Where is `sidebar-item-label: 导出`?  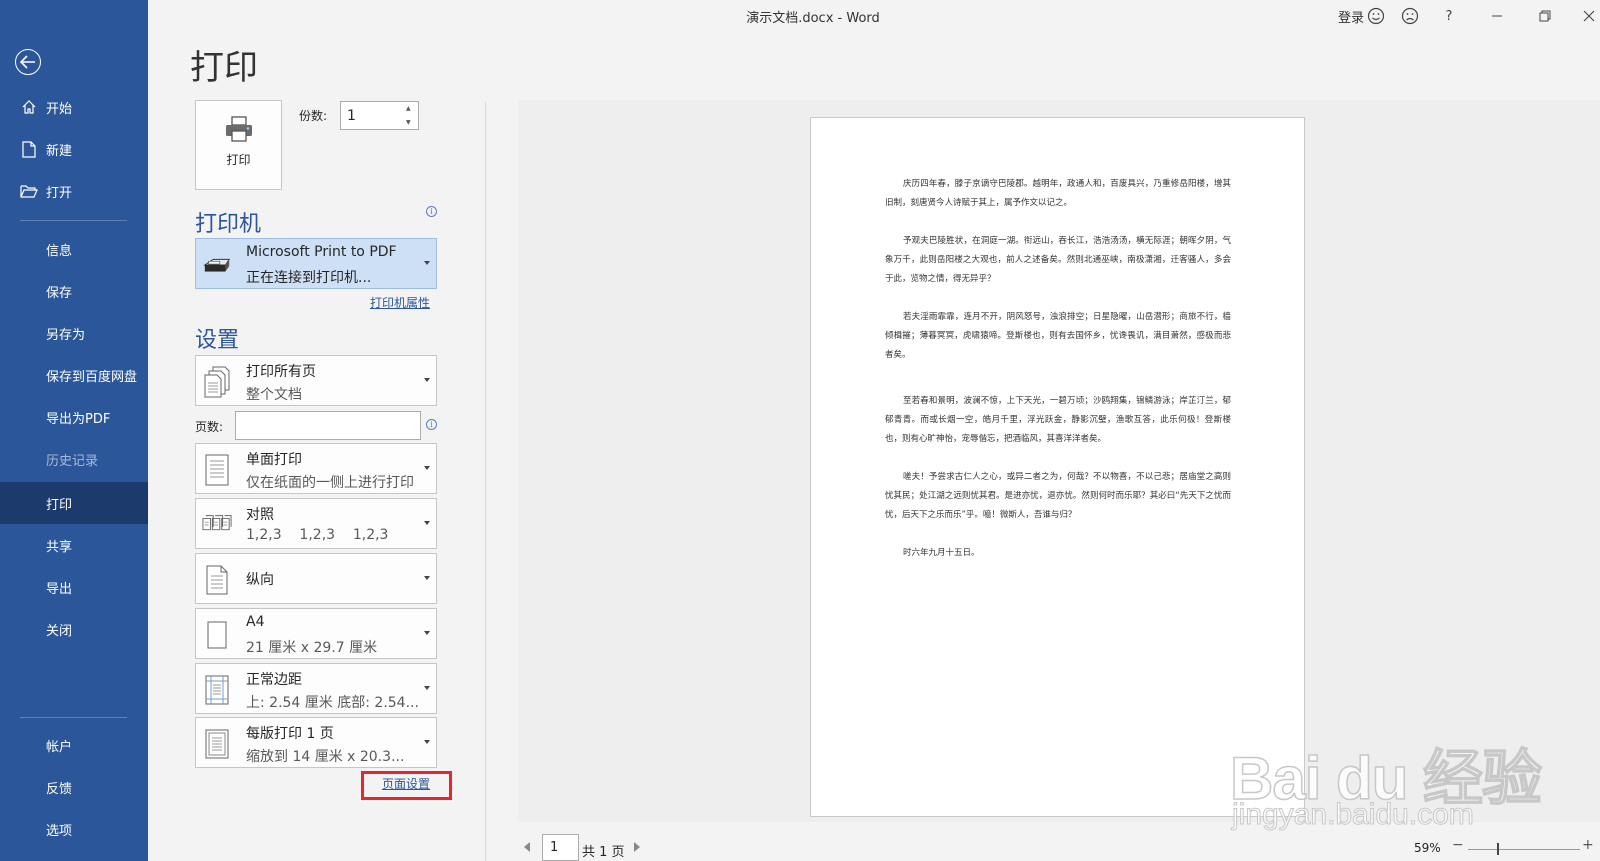
sidebar-item-label: 导出 is located at coordinates (59, 589).